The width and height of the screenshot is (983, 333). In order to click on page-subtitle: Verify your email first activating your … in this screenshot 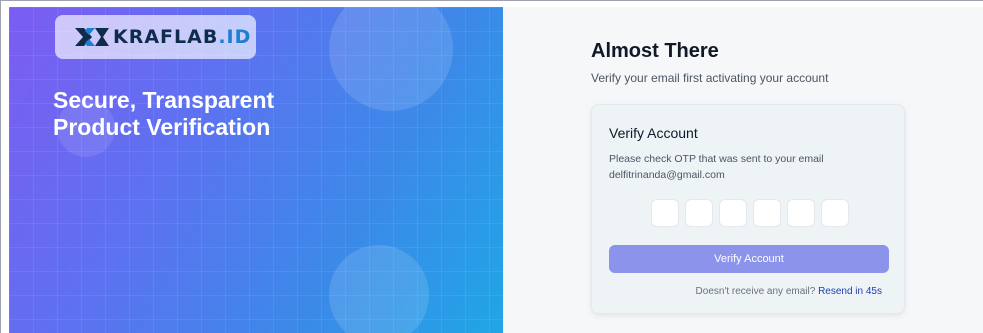, I will do `click(710, 78)`.